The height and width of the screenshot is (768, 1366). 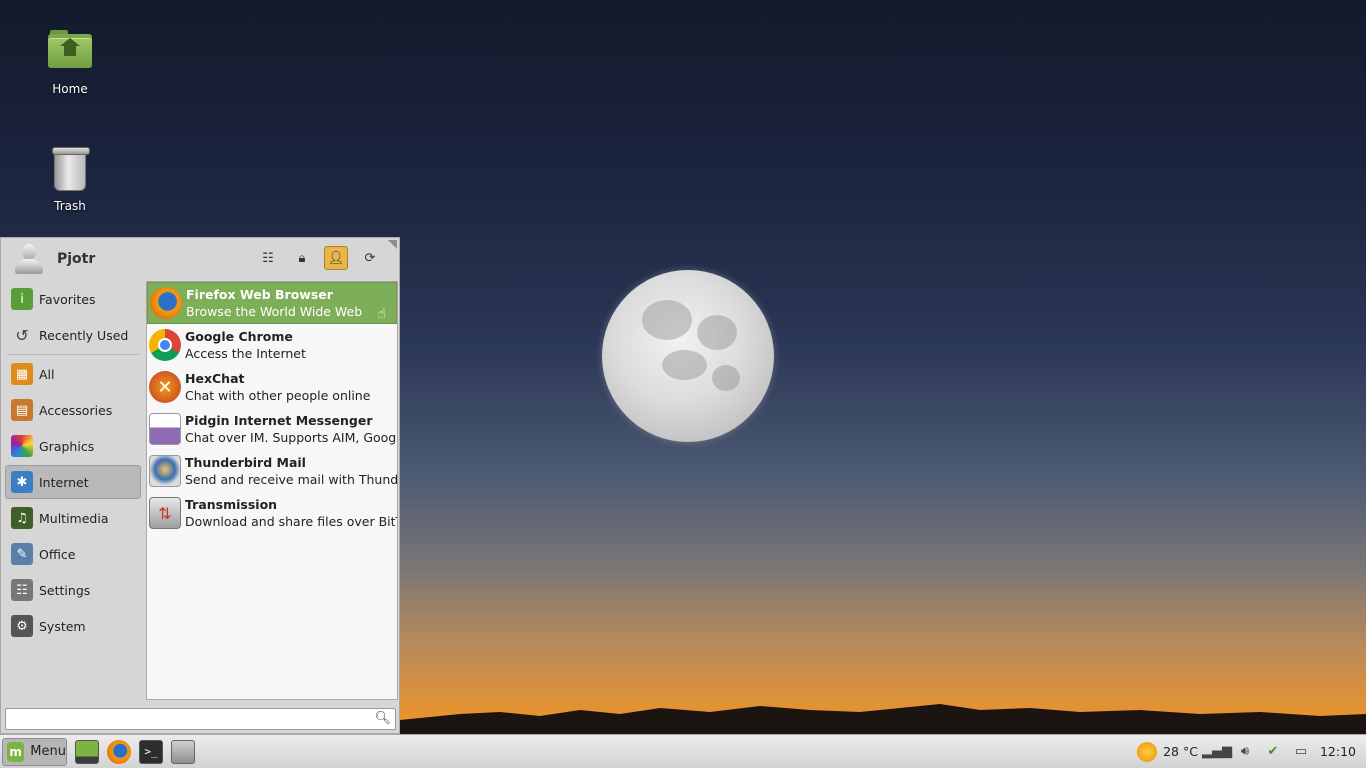 What do you see at coordinates (683, 751) in the screenshot?
I see `taskbar: m Menu >_ 28 °C ▂▄▆ 🔊︎ ✔ ▭ 12:10` at bounding box center [683, 751].